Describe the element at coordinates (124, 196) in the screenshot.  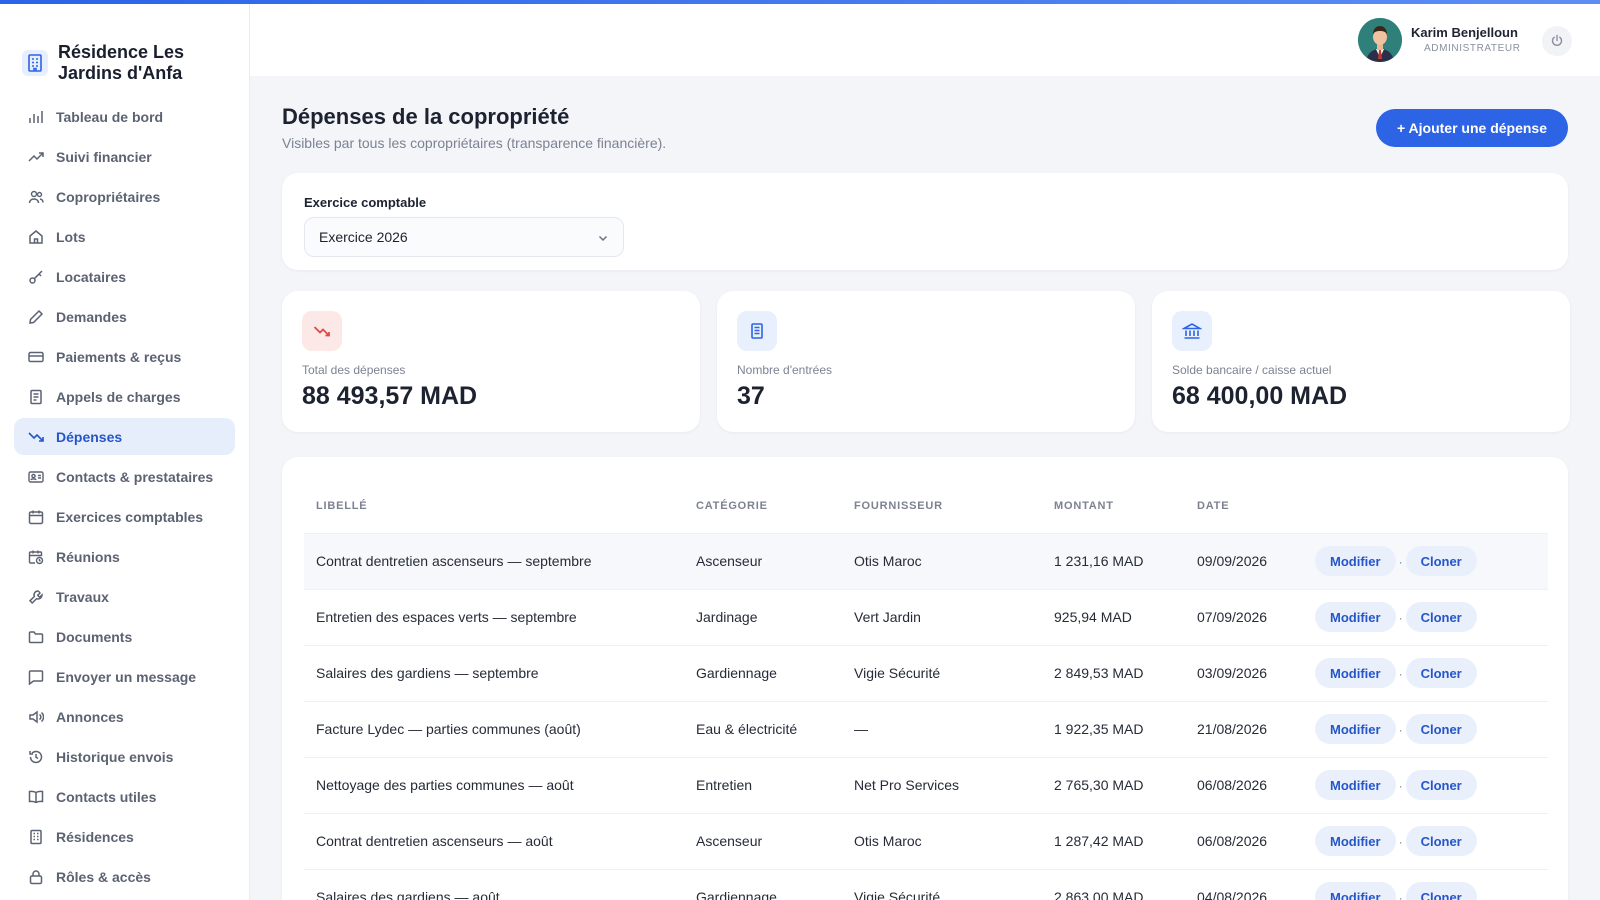
I see `sidebar-item-coproprietaires: Copropriétaires` at that location.